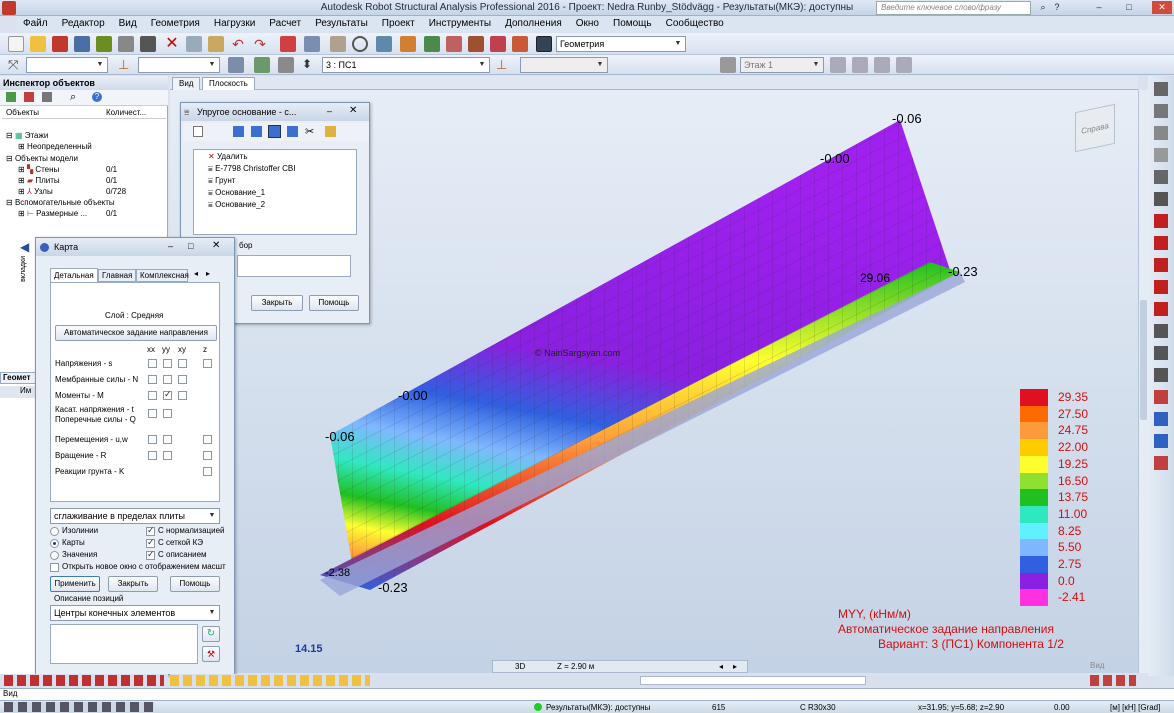 The image size is (1174, 713). Describe the element at coordinates (29, 97) in the screenshot. I see `select-icon` at that location.